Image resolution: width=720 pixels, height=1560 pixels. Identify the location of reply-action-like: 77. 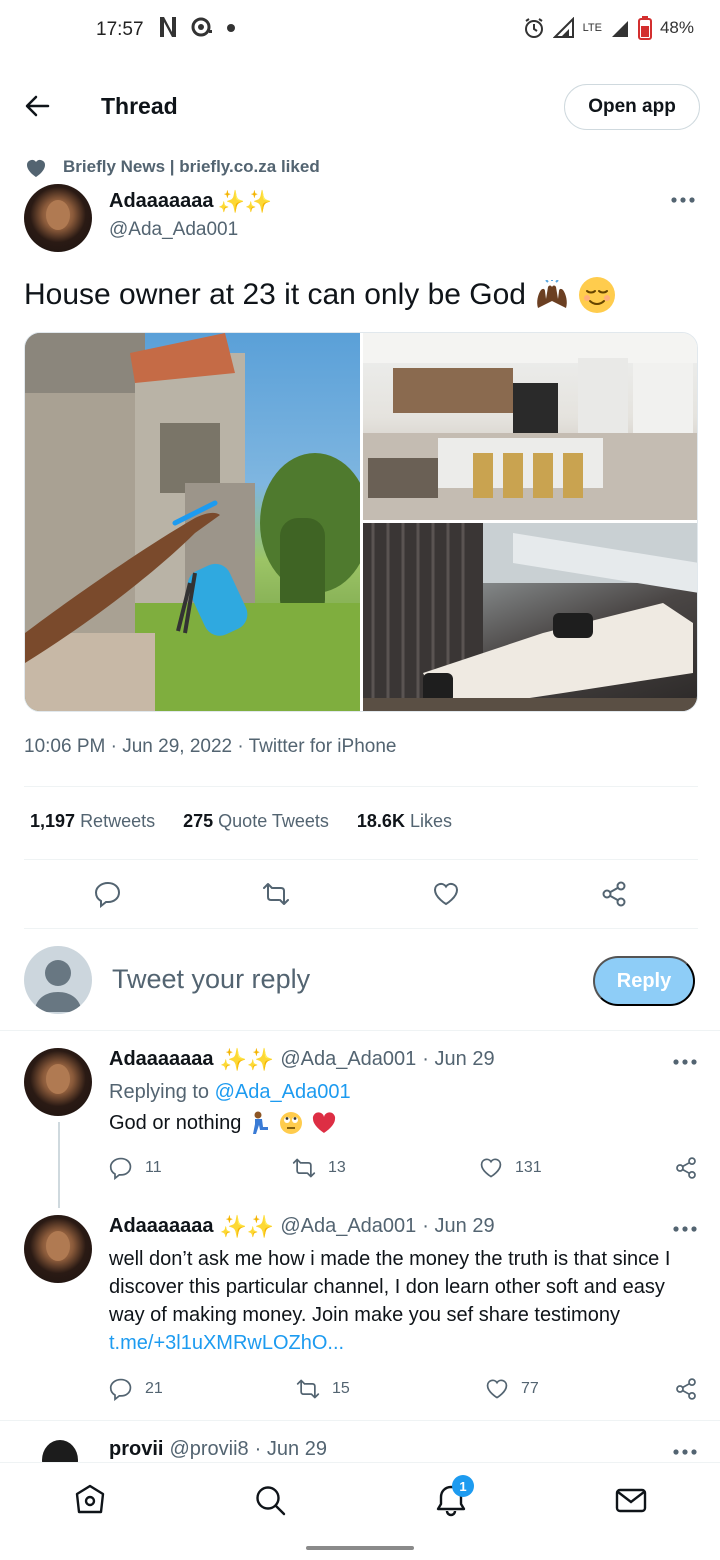
(512, 1389).